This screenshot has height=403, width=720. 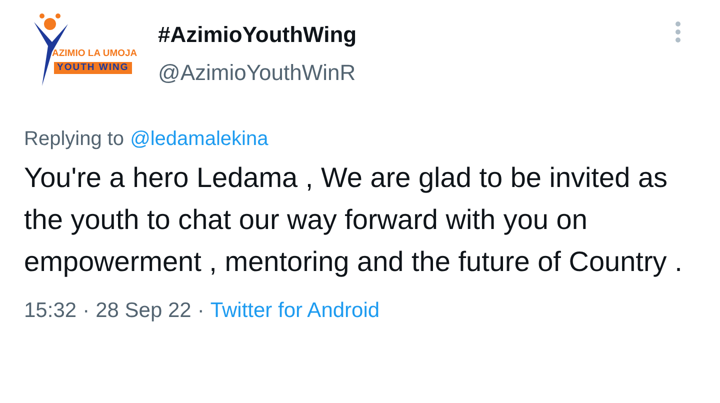 What do you see at coordinates (95, 53) in the screenshot?
I see `logo-text: AZIMIO LA UMOJA` at bounding box center [95, 53].